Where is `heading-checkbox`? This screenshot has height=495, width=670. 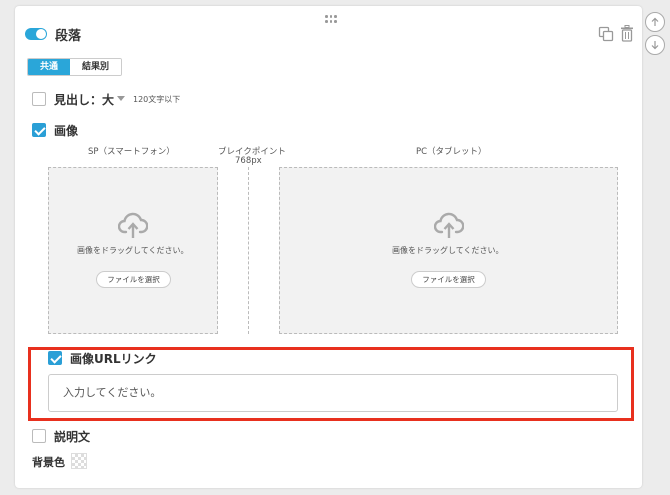 heading-checkbox is located at coordinates (39, 99).